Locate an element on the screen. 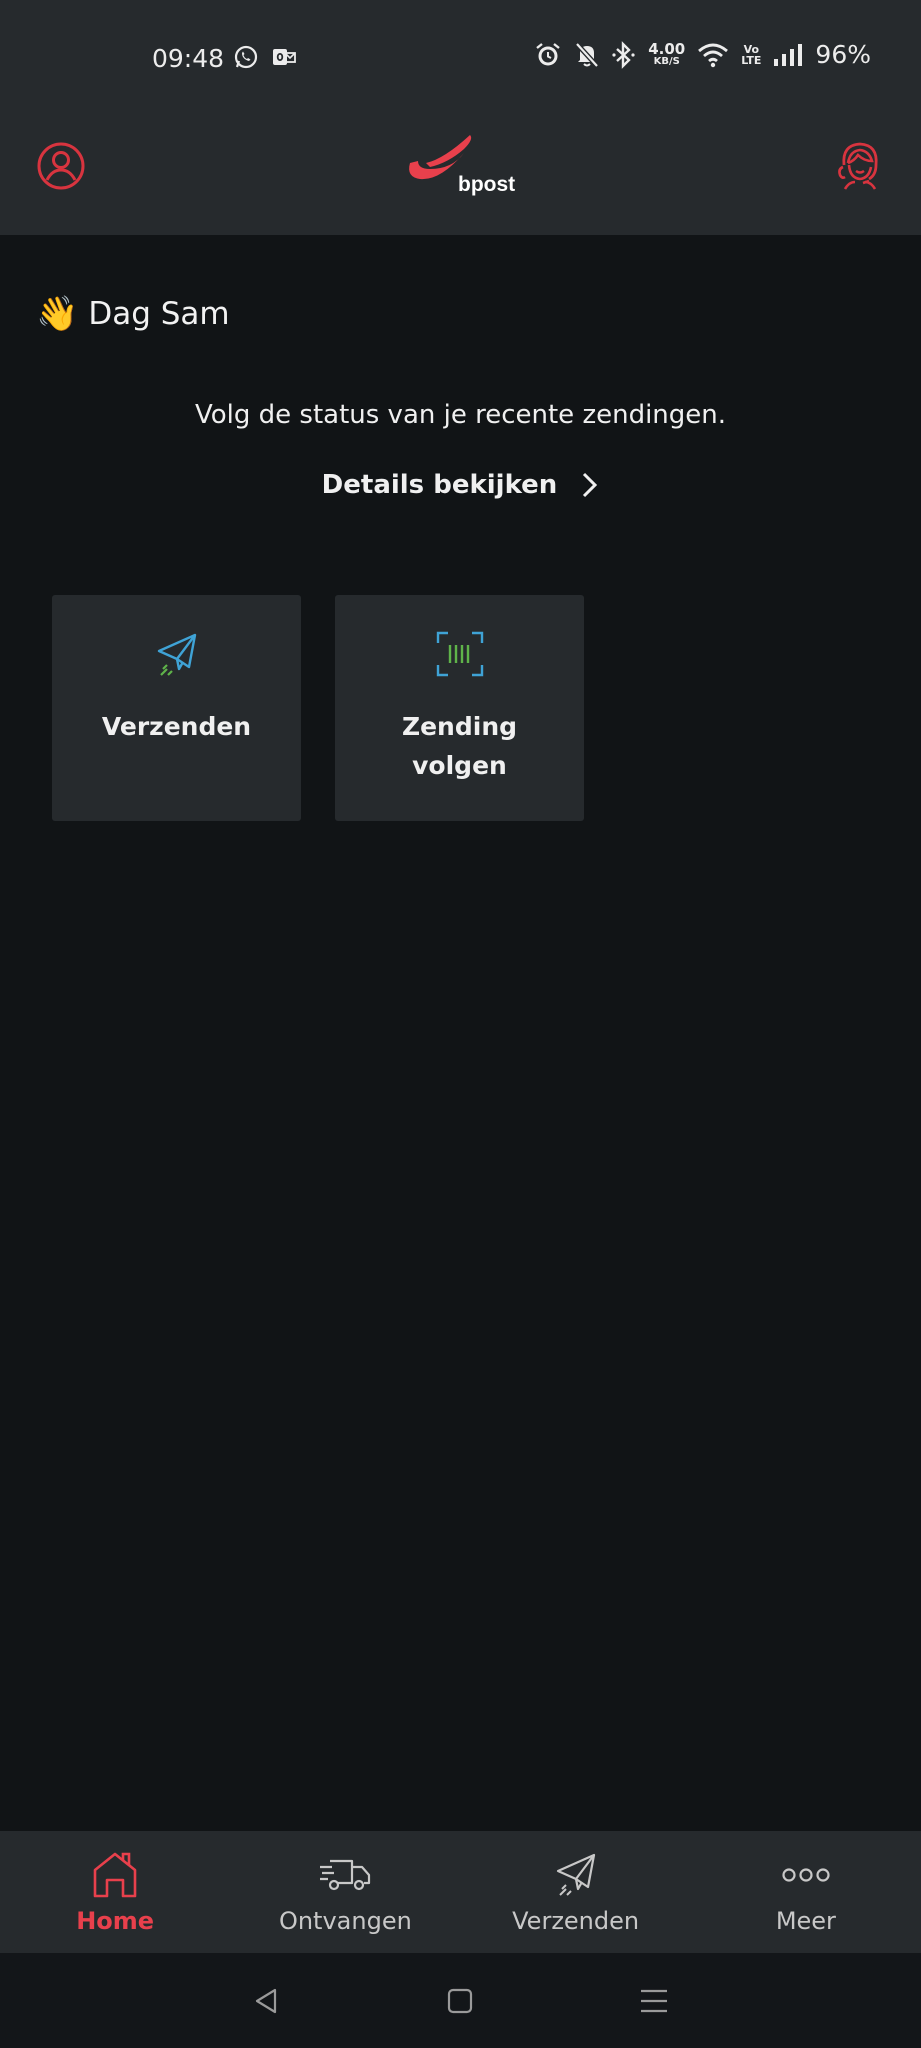  nav-meer-label: Meer is located at coordinates (805, 1921).